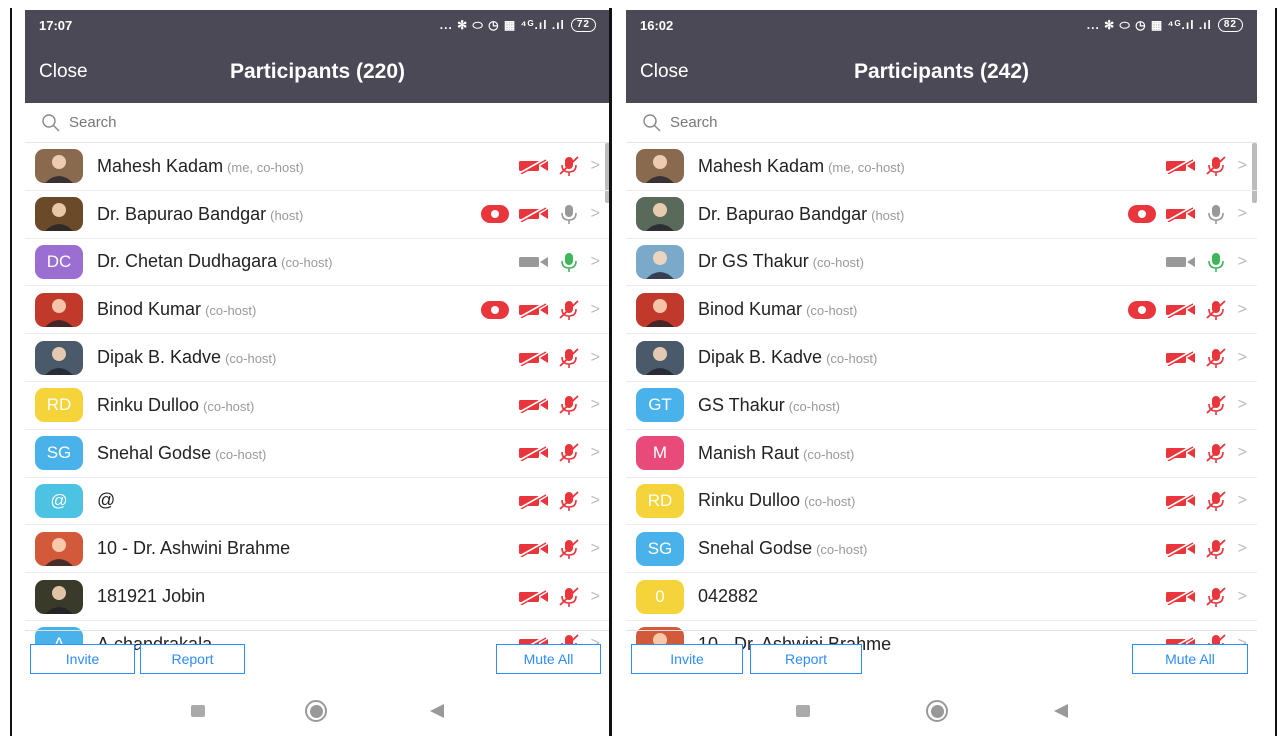  Describe the element at coordinates (317, 549) in the screenshot. I see `participant-row: 10 - Dr. Ashwini Brahme >` at that location.